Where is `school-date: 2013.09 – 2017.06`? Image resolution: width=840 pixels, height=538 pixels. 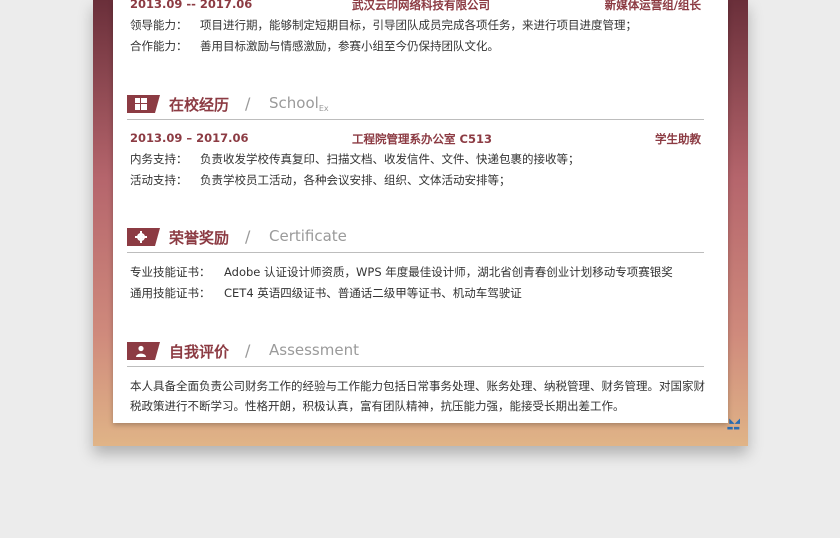 school-date: 2013.09 – 2017.06 is located at coordinates (189, 138).